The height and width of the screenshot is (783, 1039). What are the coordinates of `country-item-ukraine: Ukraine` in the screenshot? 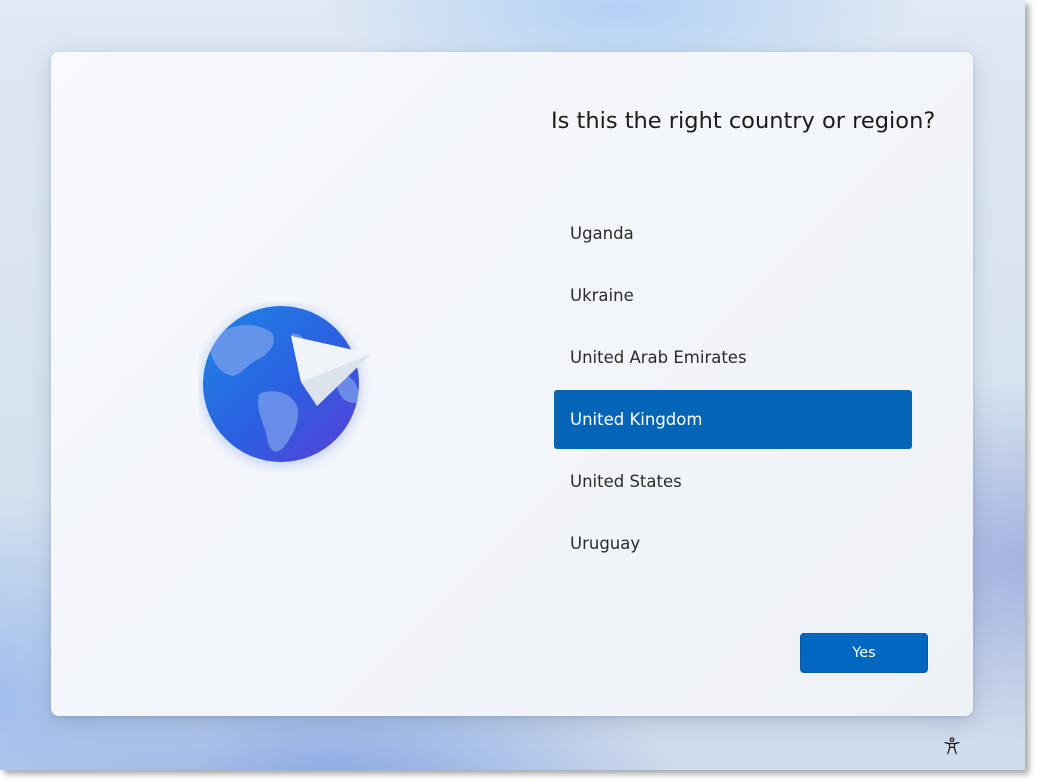 It's located at (733, 295).